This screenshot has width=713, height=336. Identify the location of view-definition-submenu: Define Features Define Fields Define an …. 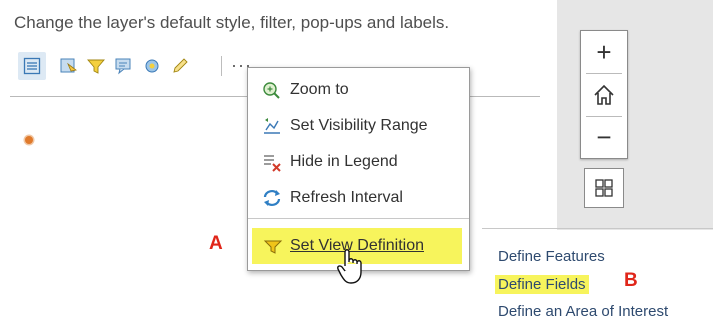
(595, 281).